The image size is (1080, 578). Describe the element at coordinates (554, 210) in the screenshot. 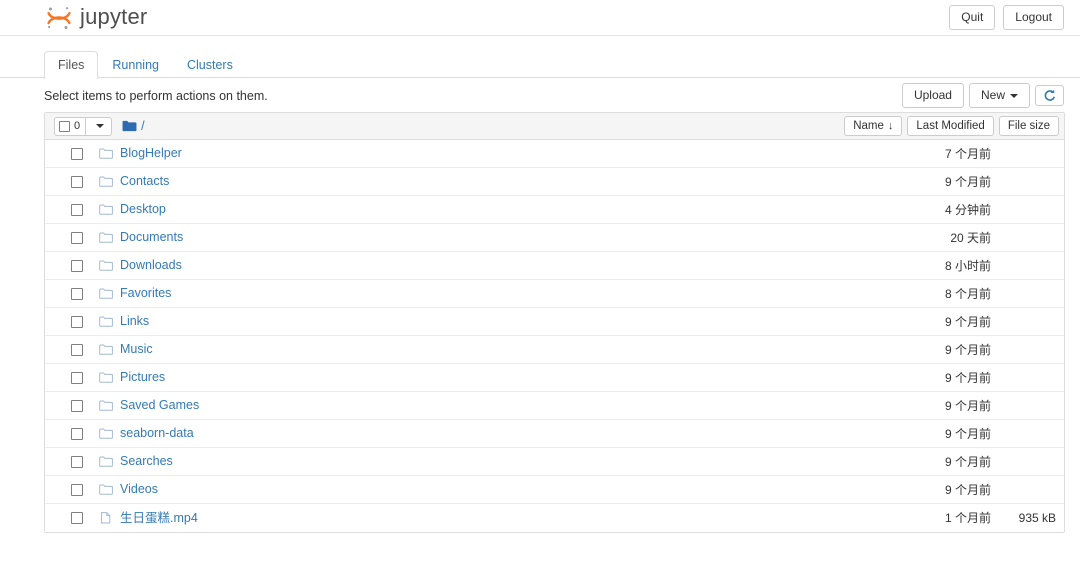

I see `table-row: Desktop 4 分钟前` at that location.